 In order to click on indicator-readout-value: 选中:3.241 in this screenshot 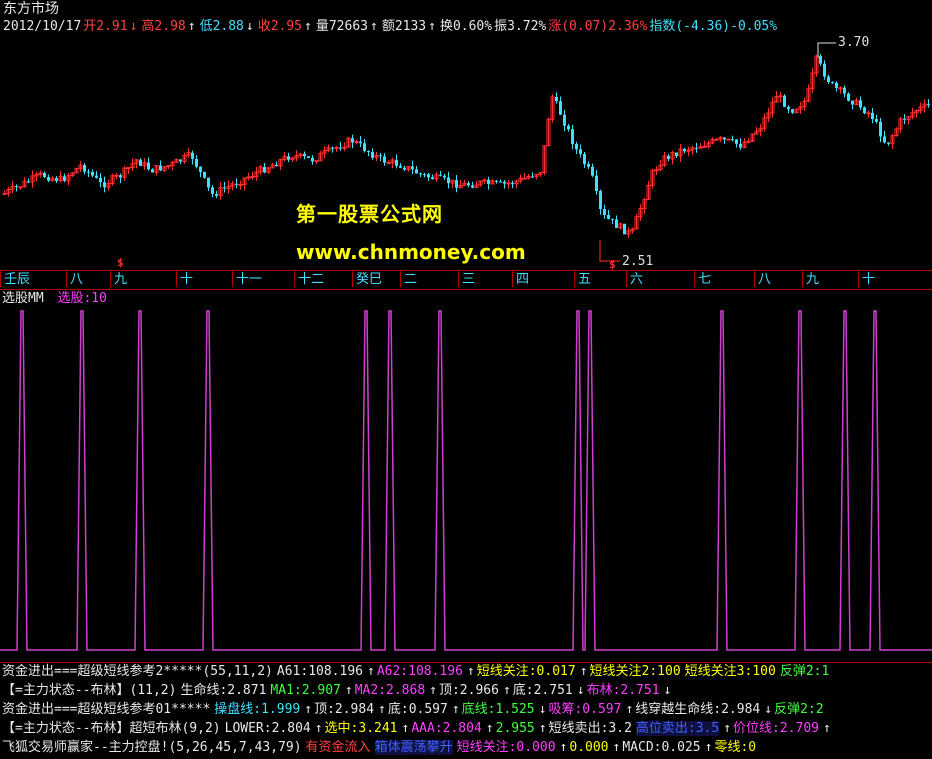, I will do `click(361, 728)`.